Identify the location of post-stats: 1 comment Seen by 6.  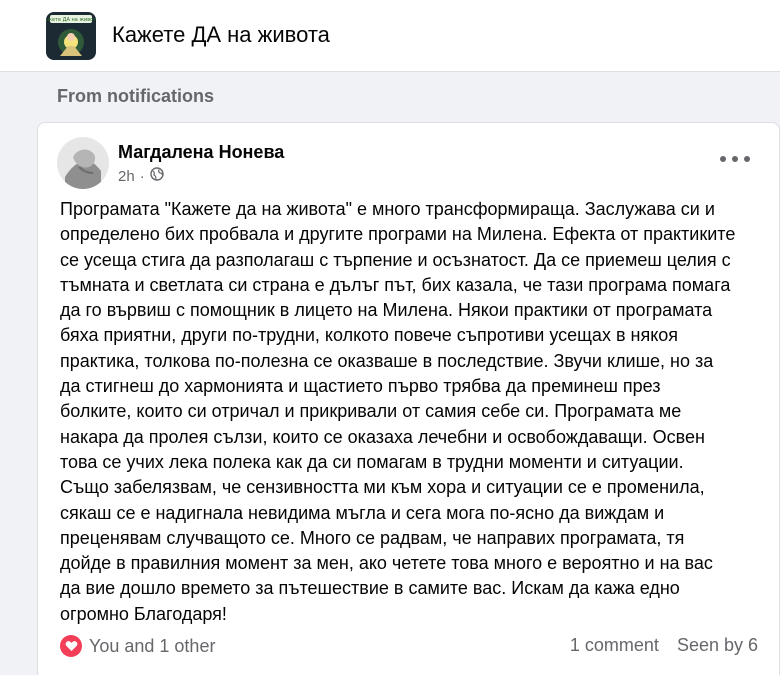
(664, 645).